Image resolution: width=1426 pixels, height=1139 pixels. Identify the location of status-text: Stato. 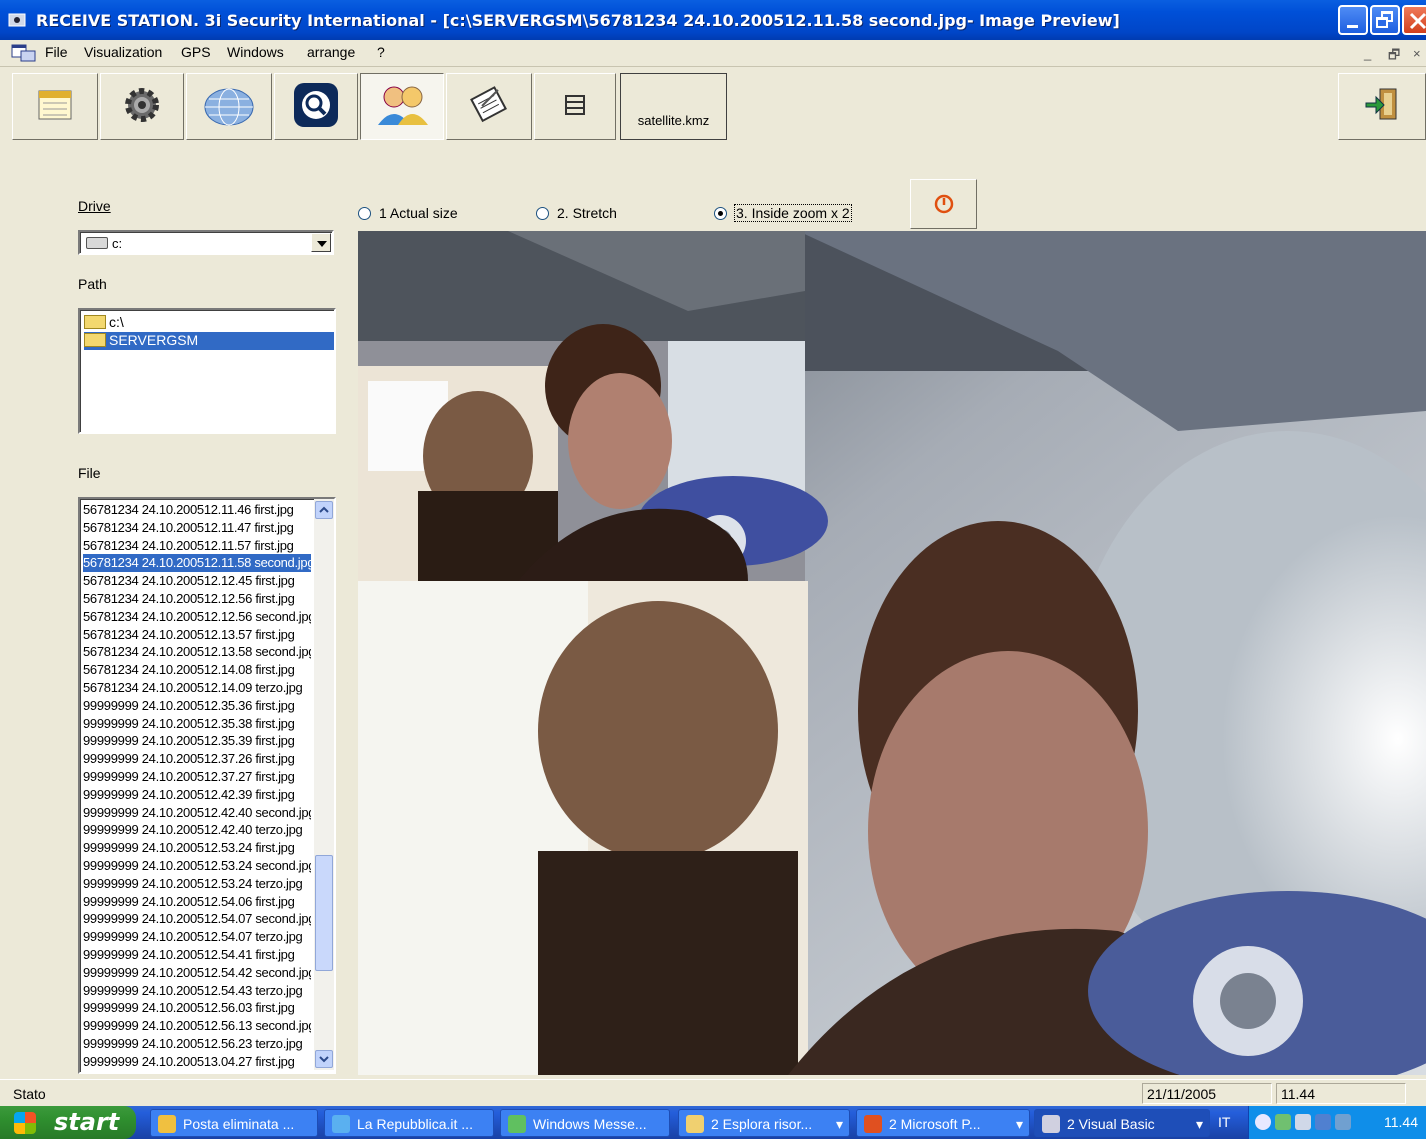
(29, 1094).